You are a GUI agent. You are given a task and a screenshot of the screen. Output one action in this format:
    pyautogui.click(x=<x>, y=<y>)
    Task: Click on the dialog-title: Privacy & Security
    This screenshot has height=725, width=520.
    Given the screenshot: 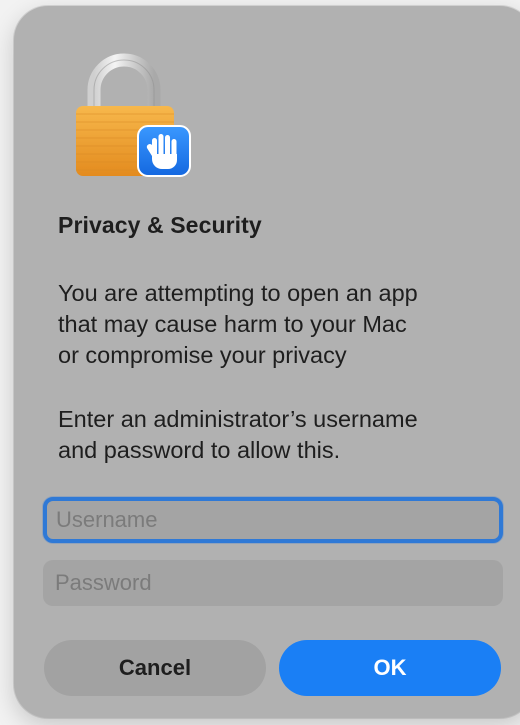 What is the action you would take?
    pyautogui.click(x=160, y=225)
    